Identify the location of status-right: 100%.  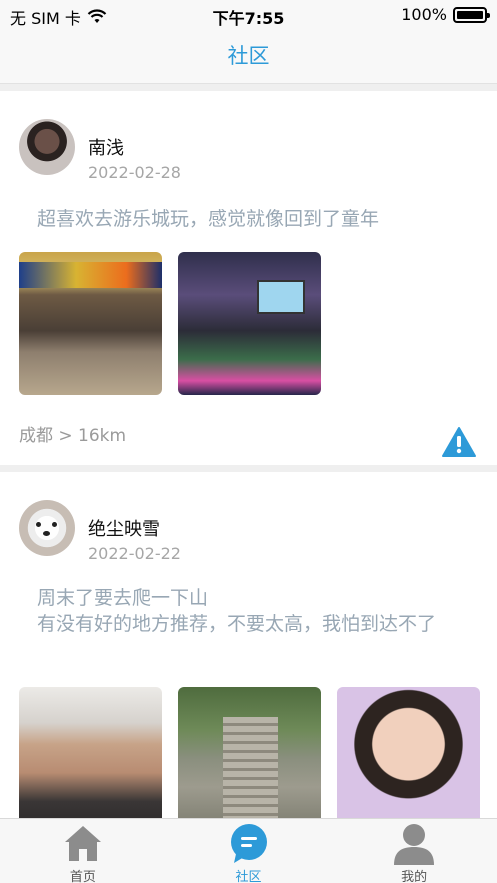
(445, 14).